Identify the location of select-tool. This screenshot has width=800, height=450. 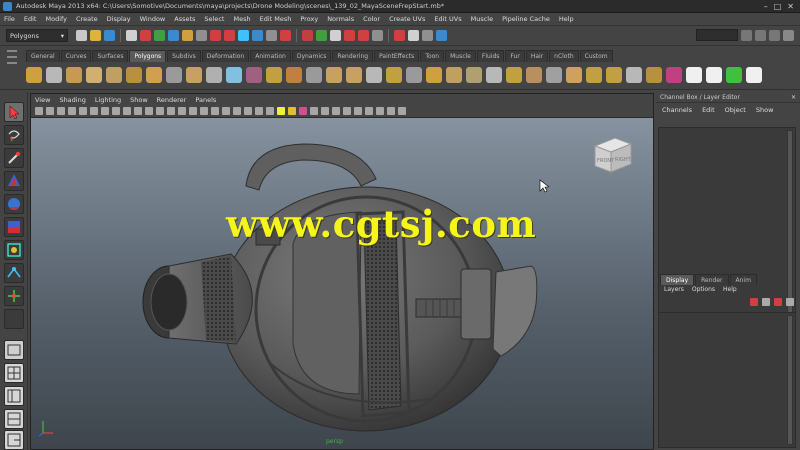
(14, 112).